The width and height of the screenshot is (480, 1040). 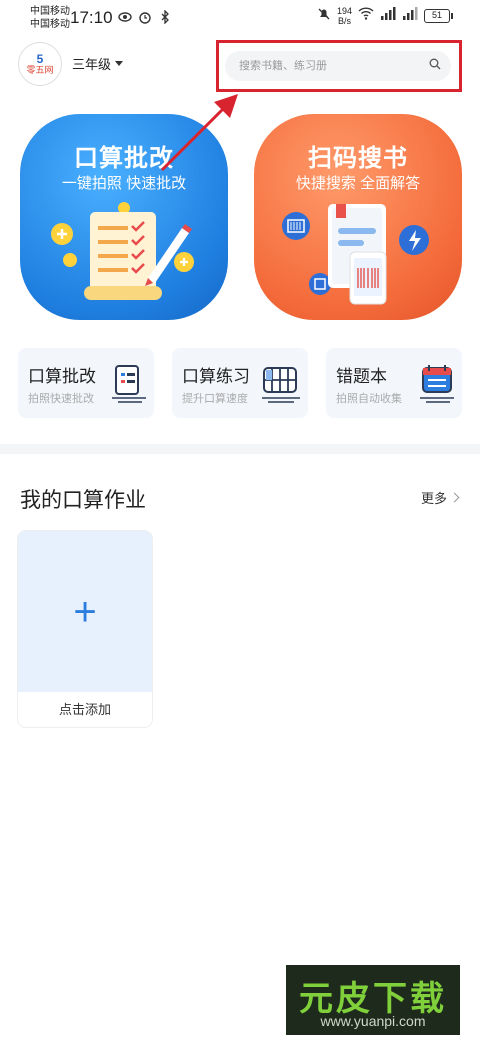 What do you see at coordinates (165, 17) in the screenshot?
I see `bluetooth-icon` at bounding box center [165, 17].